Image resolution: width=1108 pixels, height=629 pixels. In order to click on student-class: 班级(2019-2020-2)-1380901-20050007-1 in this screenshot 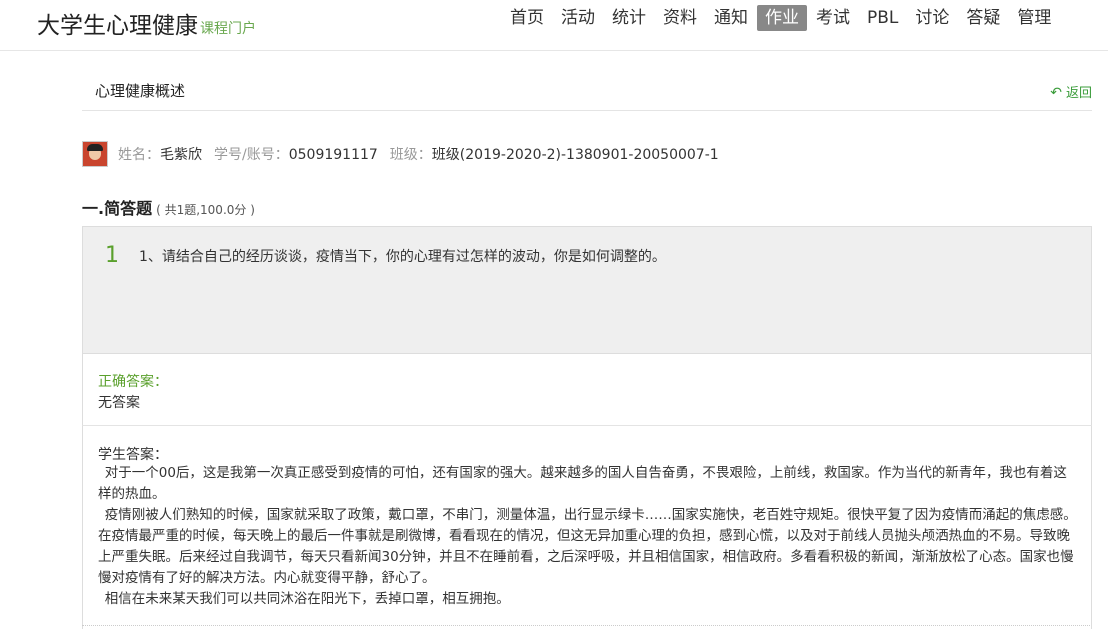, I will do `click(575, 155)`.